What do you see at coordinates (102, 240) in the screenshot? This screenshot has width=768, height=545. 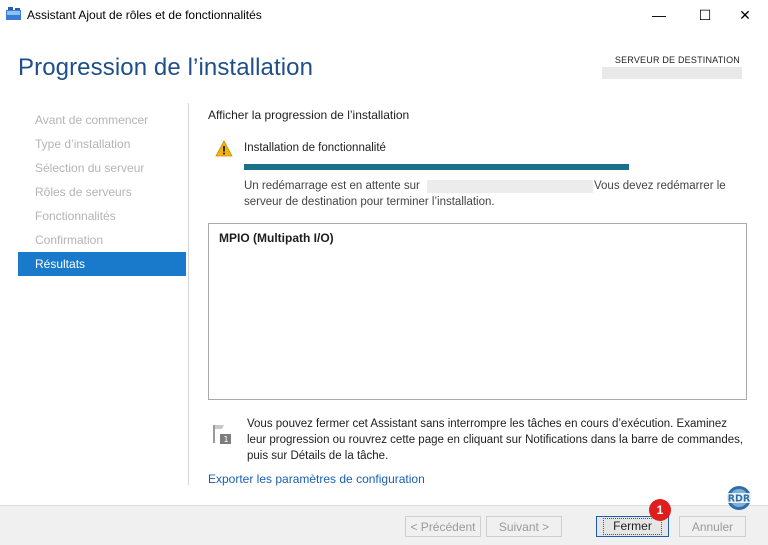 I see `sidebar-item-confirmation: Confirmation` at bounding box center [102, 240].